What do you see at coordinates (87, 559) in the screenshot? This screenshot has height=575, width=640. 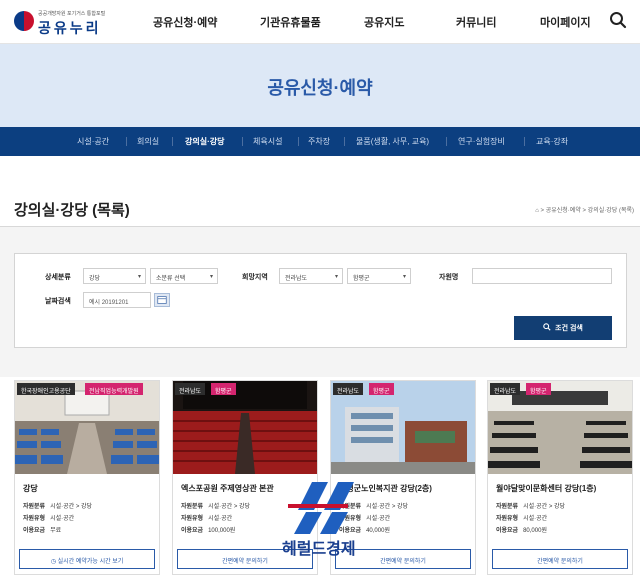 I see `realtime-availability-button: ◷ 실시간 예약가능 시간 보기` at bounding box center [87, 559].